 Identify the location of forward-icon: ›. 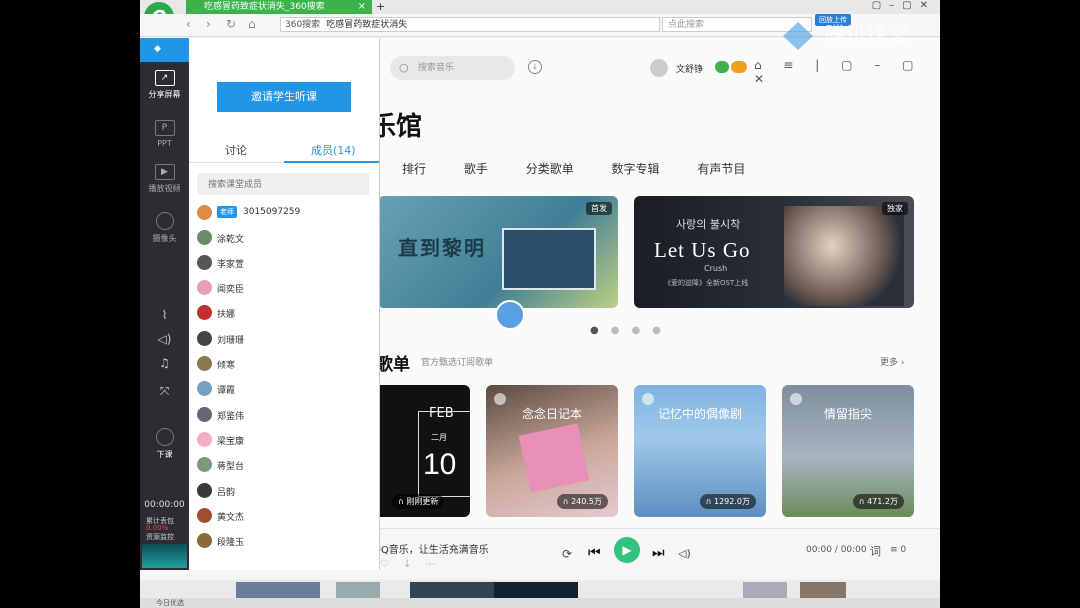
(208, 24).